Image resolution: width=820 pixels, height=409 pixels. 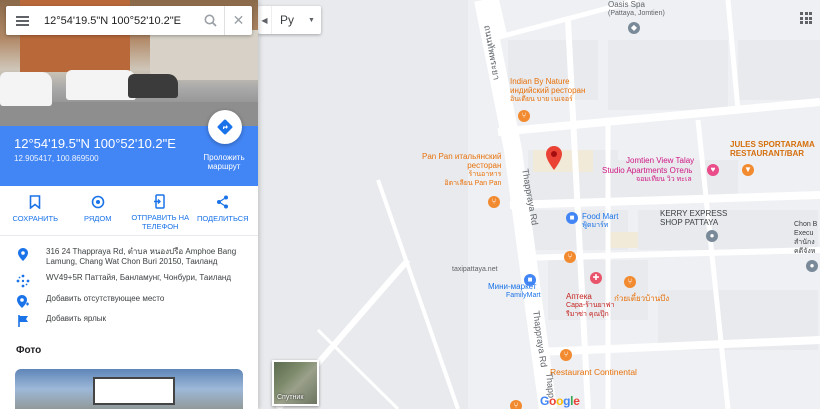 What do you see at coordinates (626, 4) in the screenshot?
I see `poi-oasis-spa-label: Oasis Spa` at bounding box center [626, 4].